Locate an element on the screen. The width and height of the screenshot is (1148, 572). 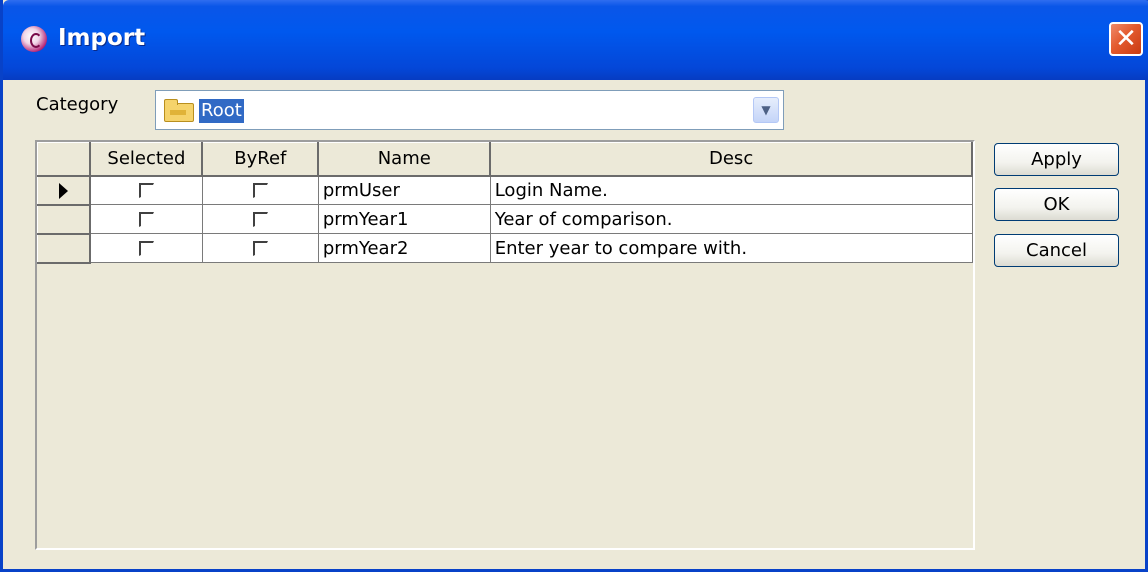
current-row-arrow-icon is located at coordinates (64, 190).